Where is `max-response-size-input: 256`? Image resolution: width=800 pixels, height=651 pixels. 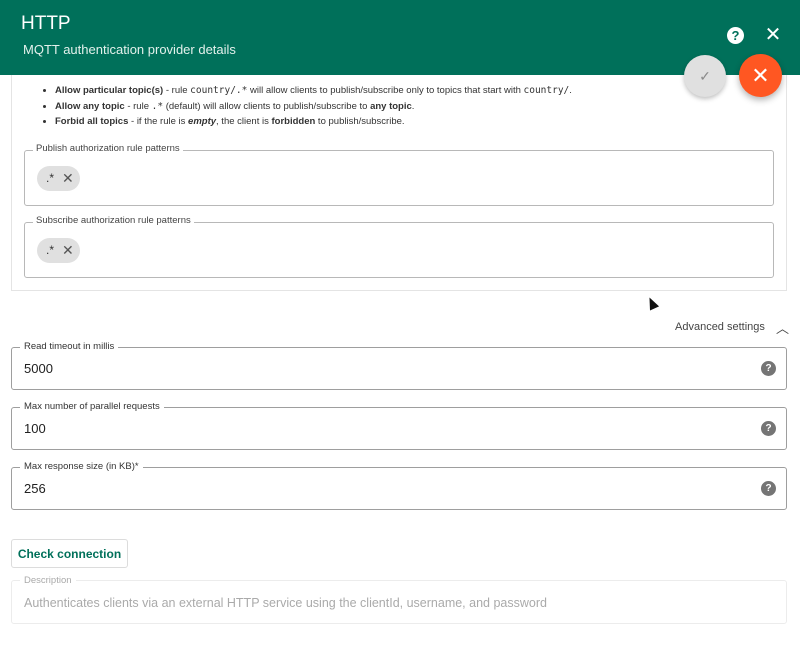
max-response-size-input: 256 is located at coordinates (35, 488).